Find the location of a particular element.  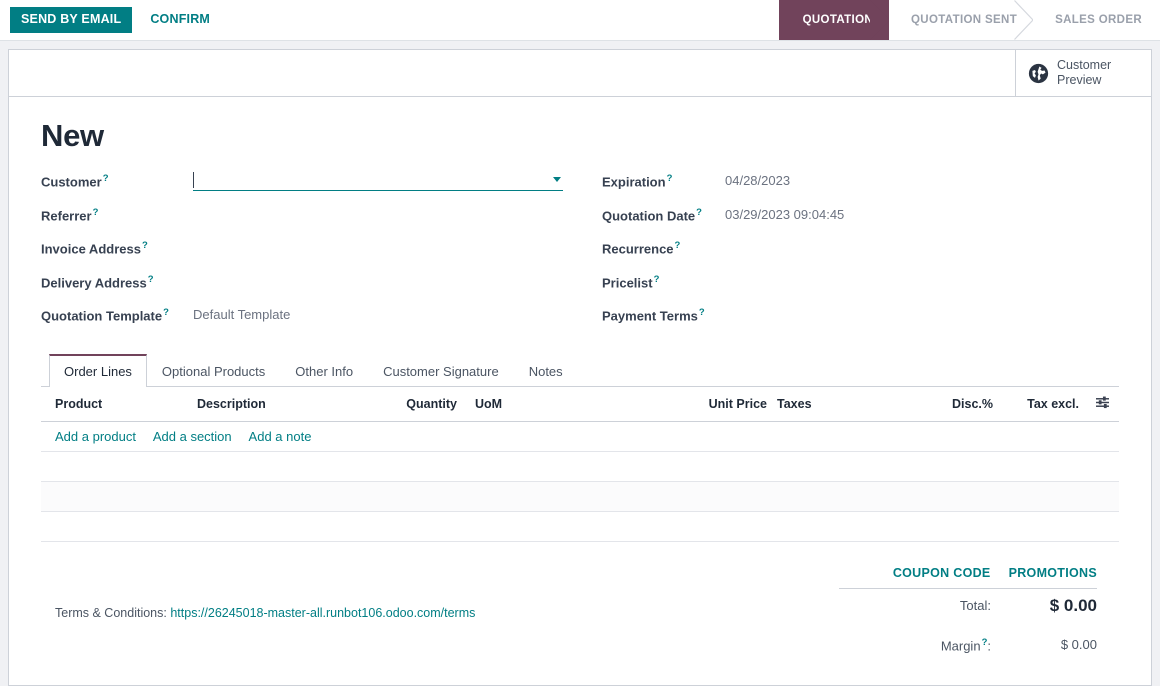

field-label-payment-terms: Payment Terms? is located at coordinates (663, 313).